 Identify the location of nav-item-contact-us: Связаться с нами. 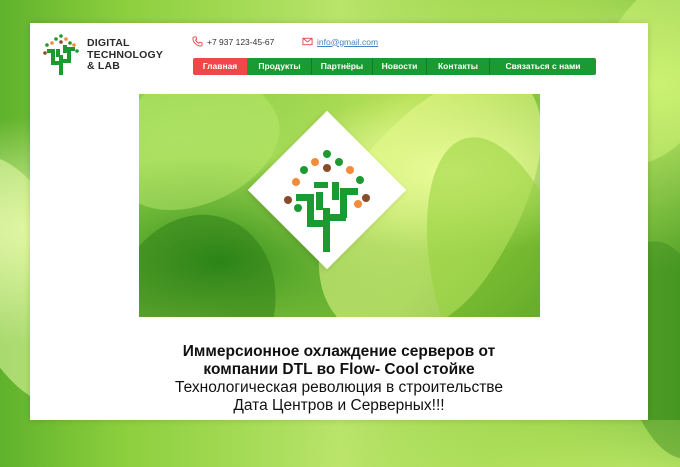
(543, 66).